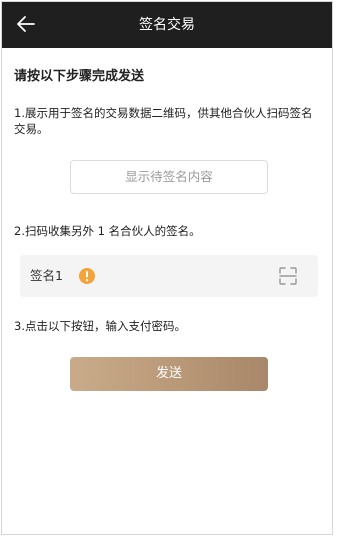 The width and height of the screenshot is (338, 538). What do you see at coordinates (107, 231) in the screenshot?
I see `step-2-text: 2.扫码收集另外 1 名合伙人的签名。` at bounding box center [107, 231].